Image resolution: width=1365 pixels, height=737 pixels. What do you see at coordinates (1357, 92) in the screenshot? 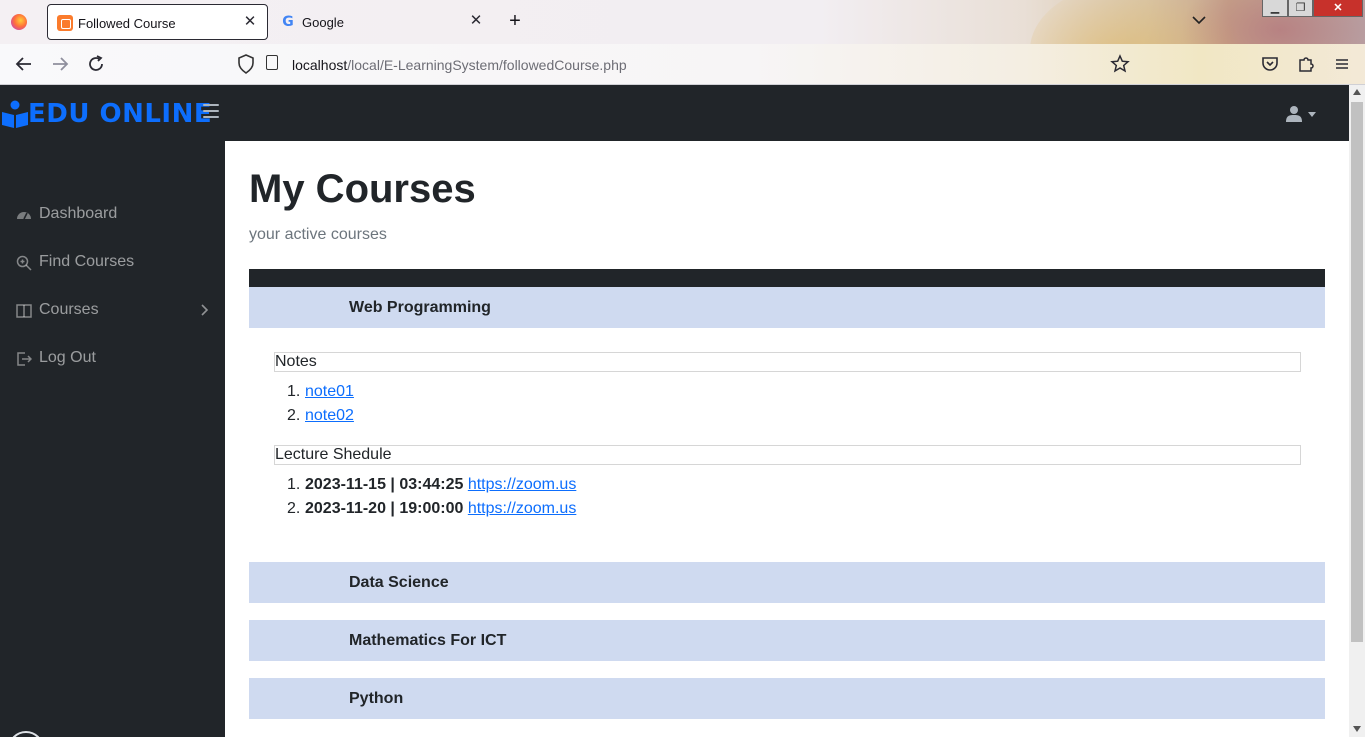
I see `scroll-up-arrow-icon` at bounding box center [1357, 92].